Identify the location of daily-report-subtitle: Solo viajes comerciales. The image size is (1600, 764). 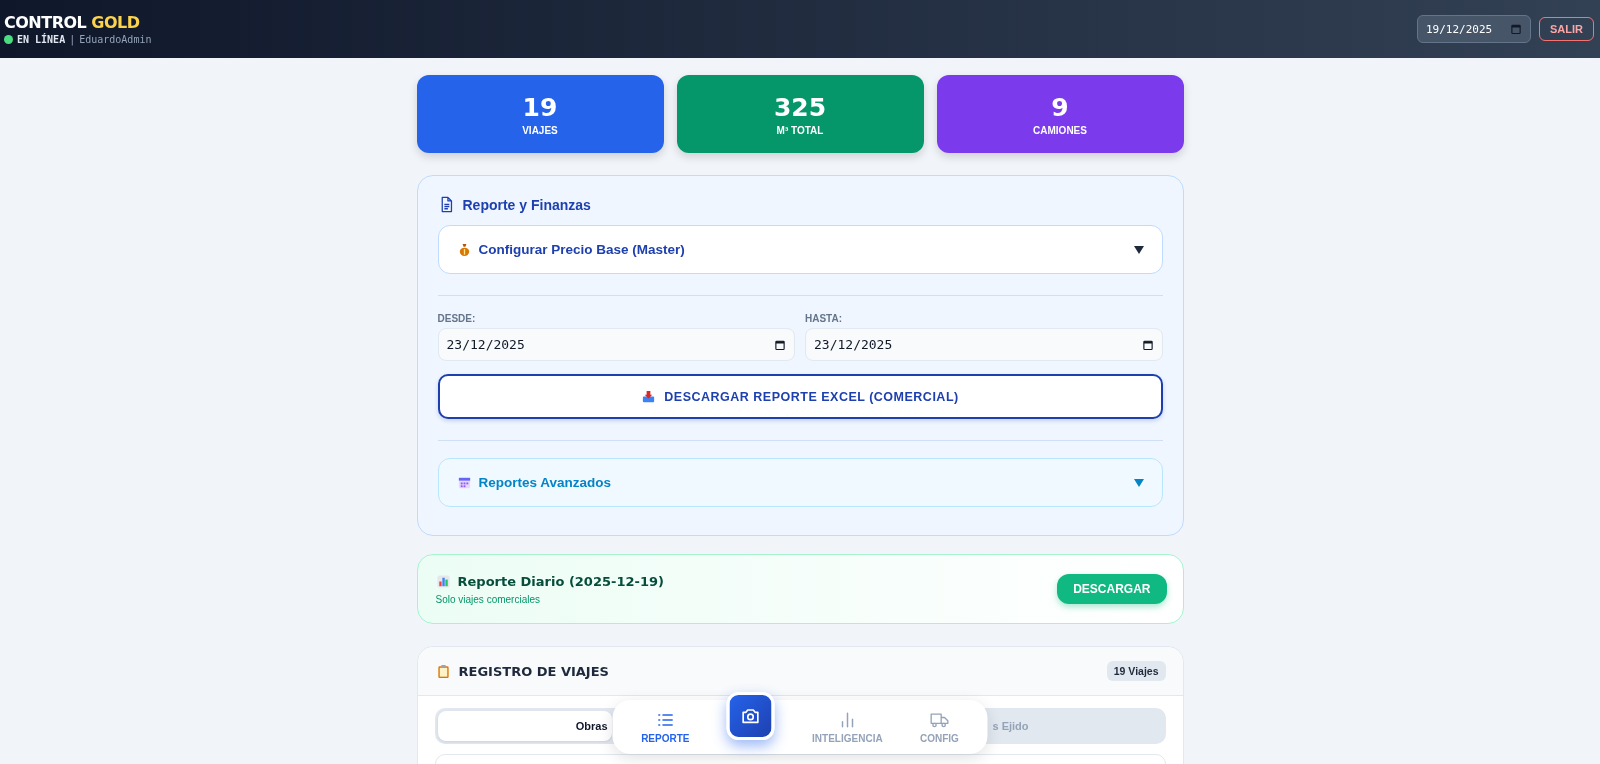
(488, 599).